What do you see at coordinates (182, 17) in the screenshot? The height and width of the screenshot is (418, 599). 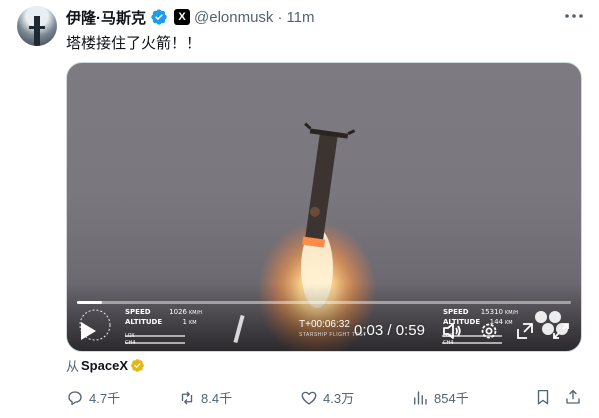 I see `x-logo-badge: X` at bounding box center [182, 17].